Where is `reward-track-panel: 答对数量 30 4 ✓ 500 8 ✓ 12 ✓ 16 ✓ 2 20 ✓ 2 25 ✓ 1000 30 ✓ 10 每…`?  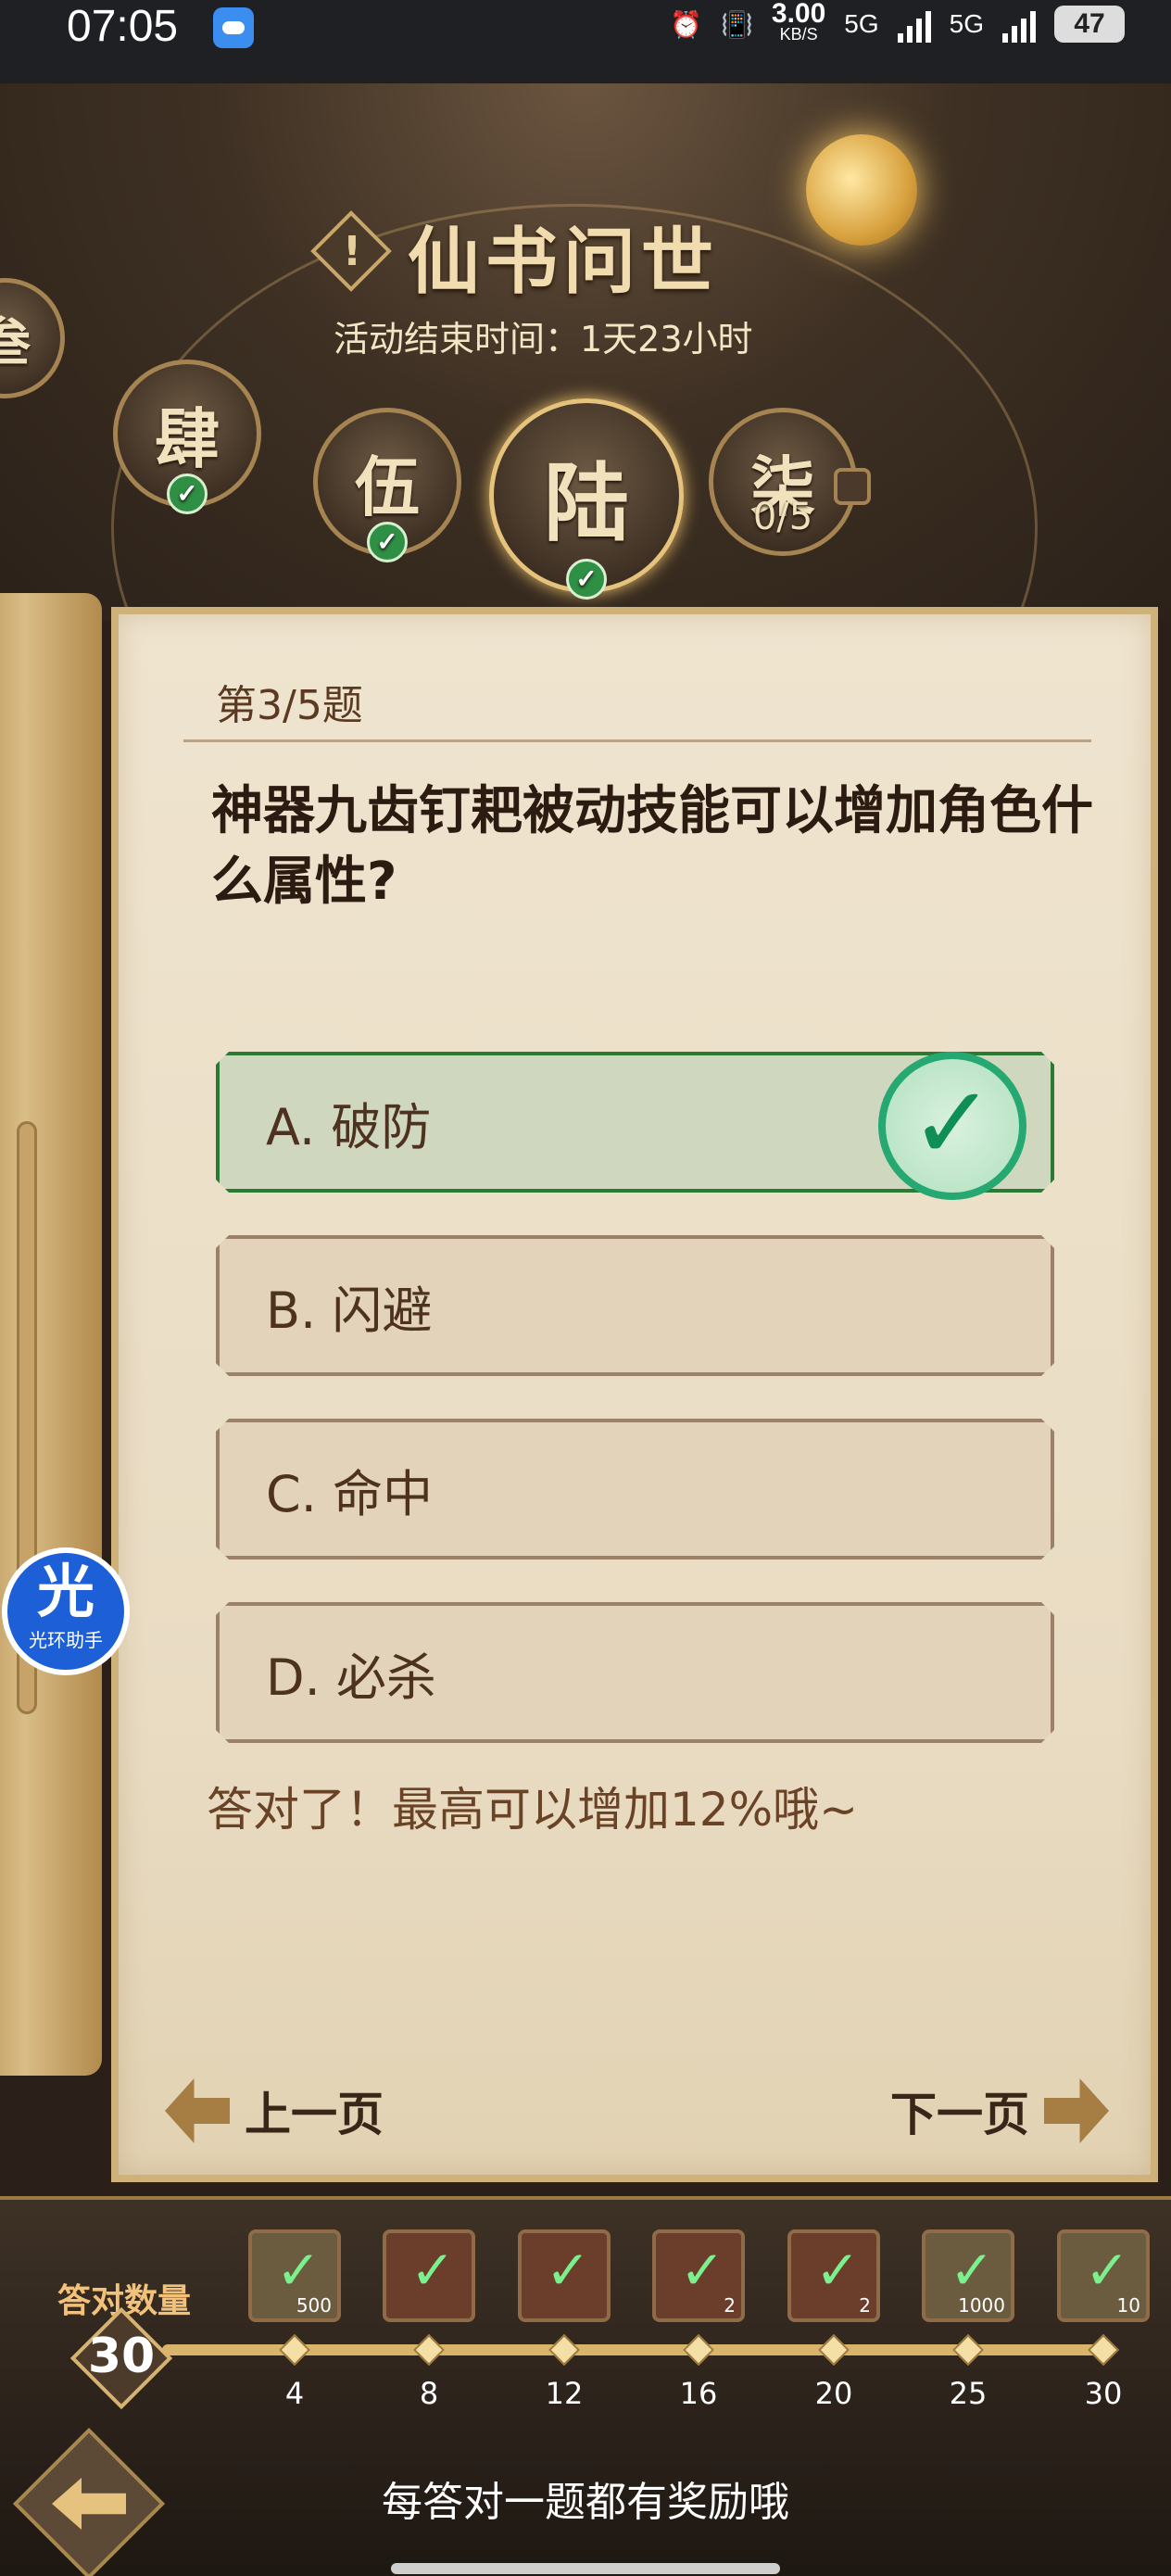
reward-track-panel: 答对数量 30 4 ✓ 500 8 ✓ 12 ✓ 16 ✓ 2 20 ✓ 2 25 ✓ 1000 30 ✓ 10 每… is located at coordinates (585, 2386).